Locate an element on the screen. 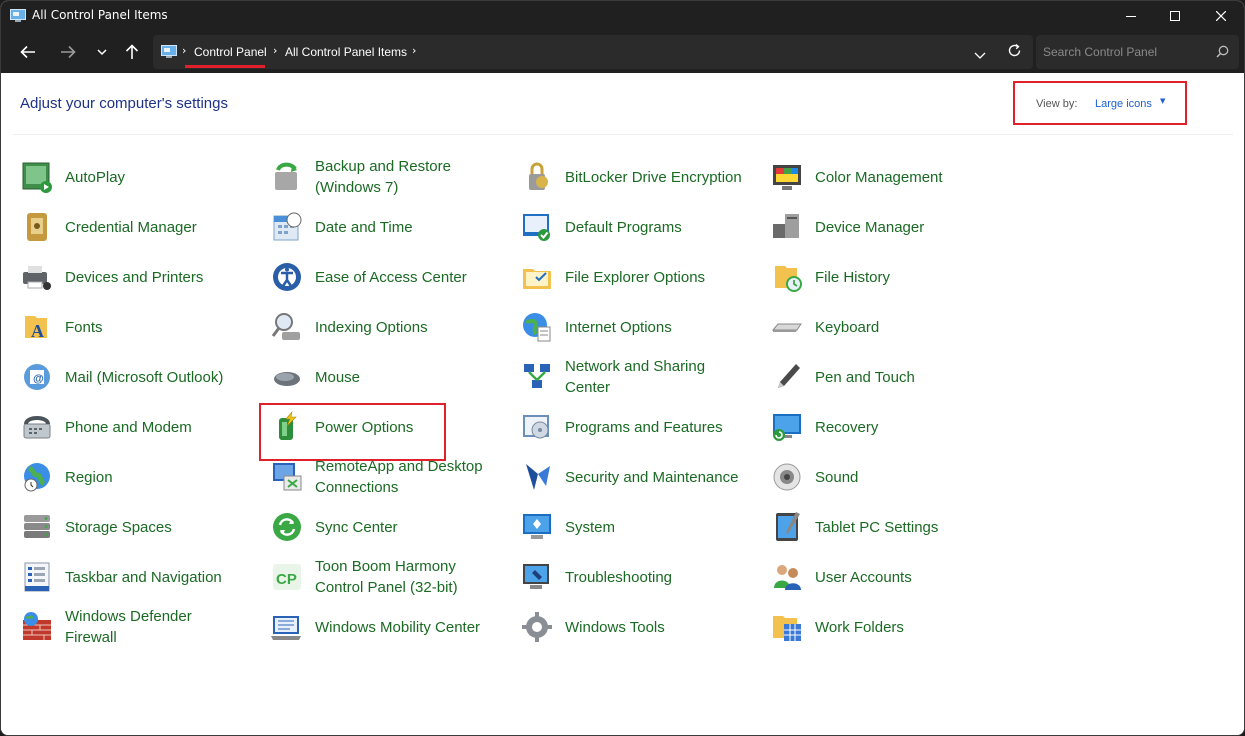  forward-button is located at coordinates (68, 52).